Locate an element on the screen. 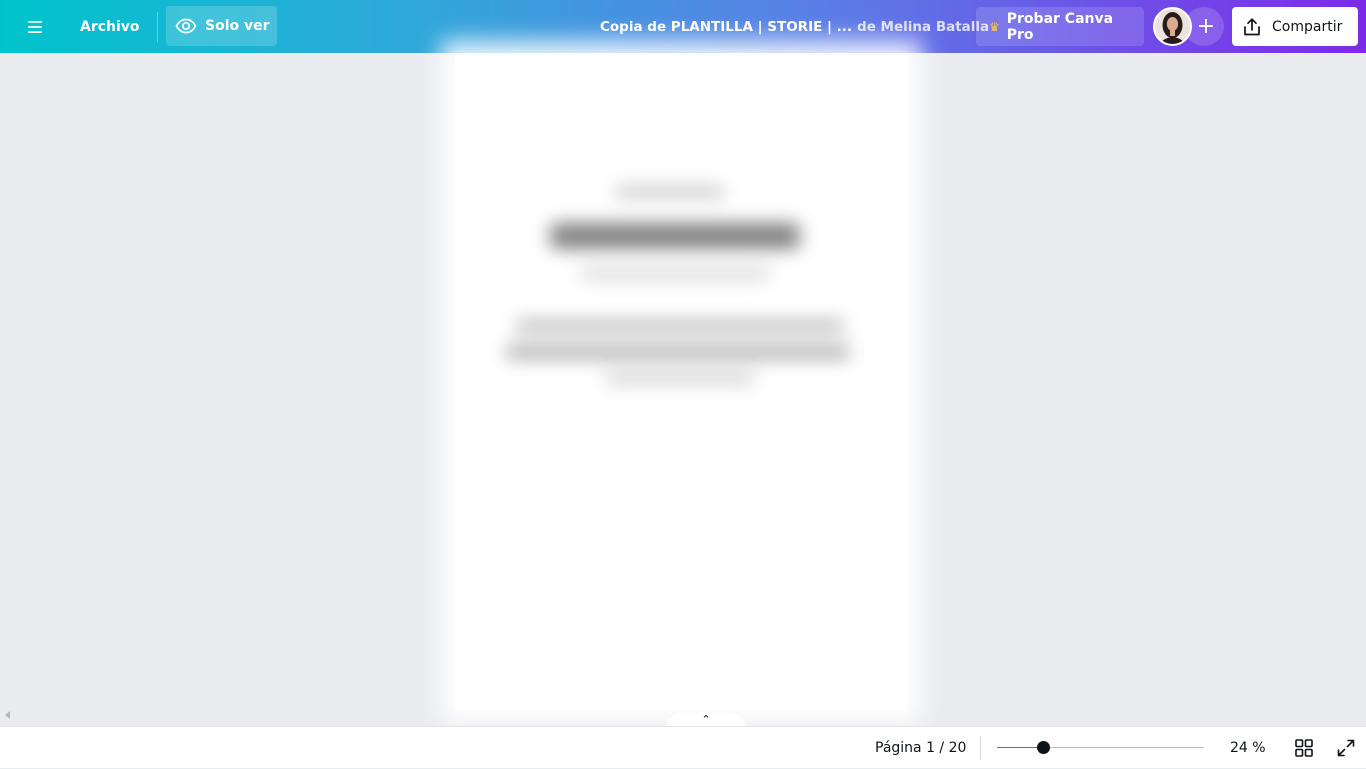  page-indicator-button: Página 1 / 20 is located at coordinates (920, 748).